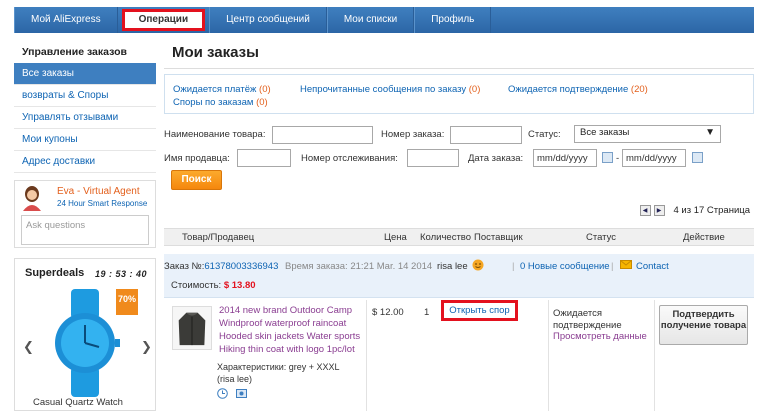  What do you see at coordinates (652, 266) in the screenshot?
I see `contact-link: Contact` at bounding box center [652, 266].